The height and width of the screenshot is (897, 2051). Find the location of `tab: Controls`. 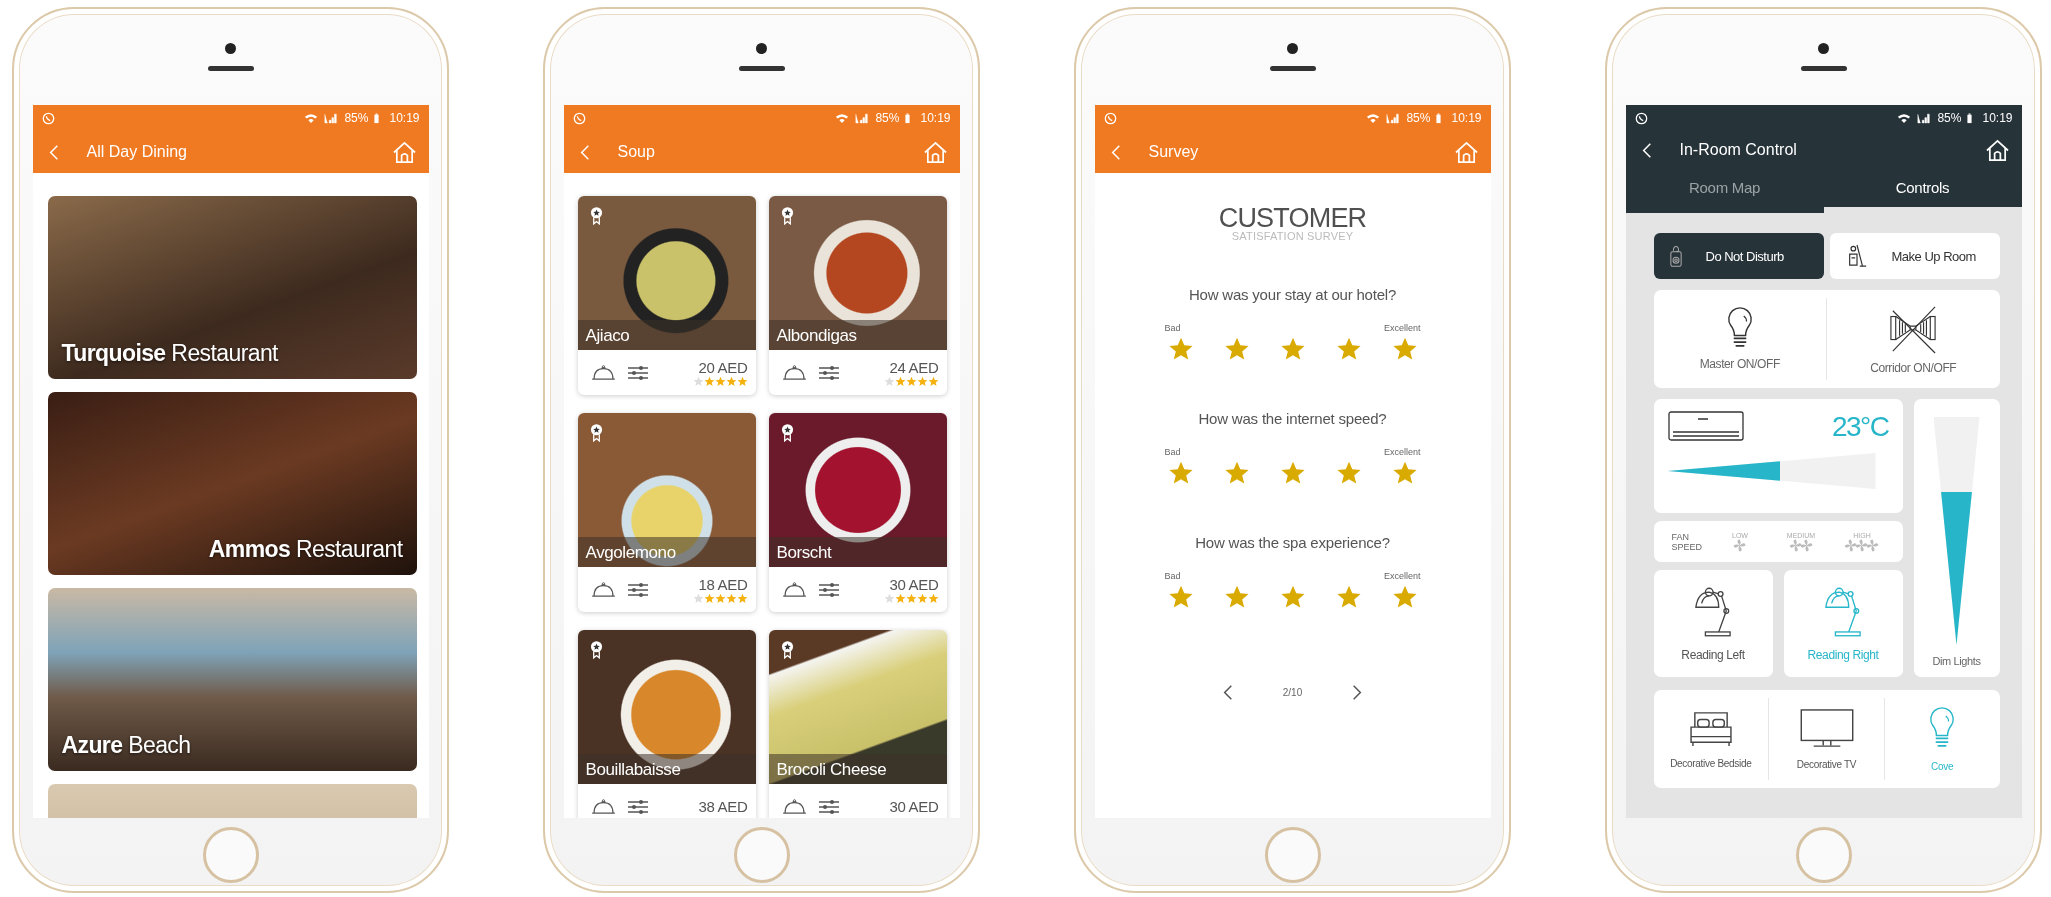

tab: Controls is located at coordinates (1922, 191).